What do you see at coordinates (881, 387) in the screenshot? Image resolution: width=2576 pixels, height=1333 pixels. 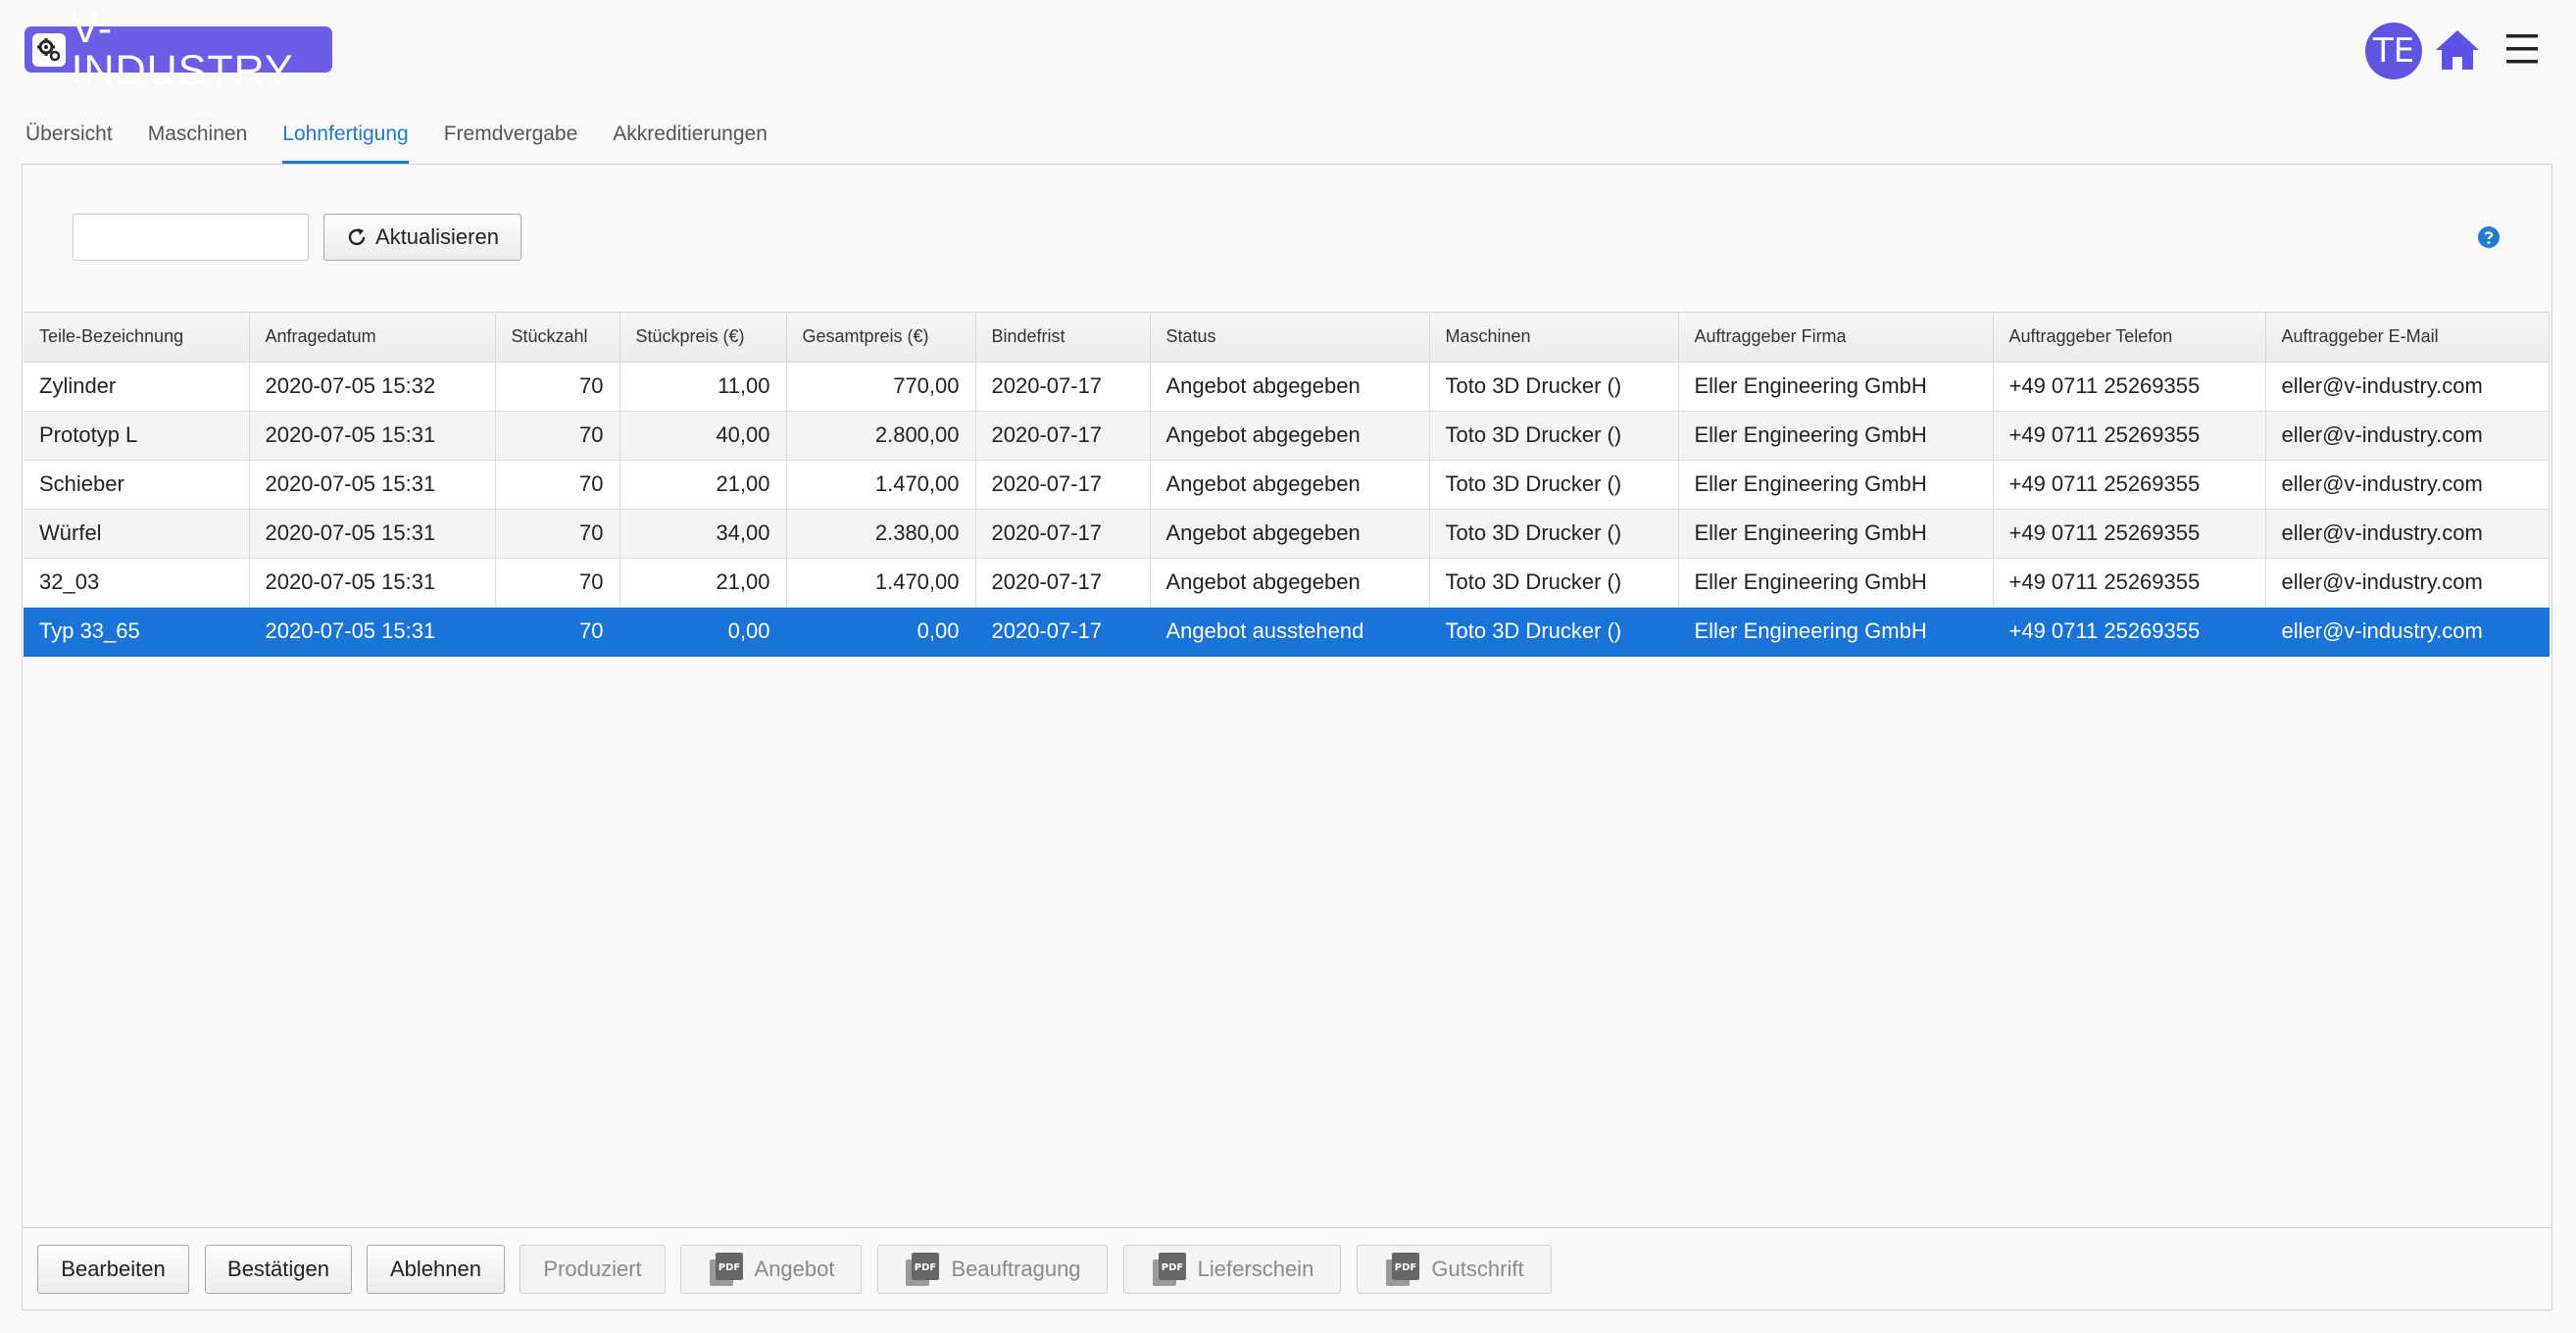 I see `table-cell: 770,00` at bounding box center [881, 387].